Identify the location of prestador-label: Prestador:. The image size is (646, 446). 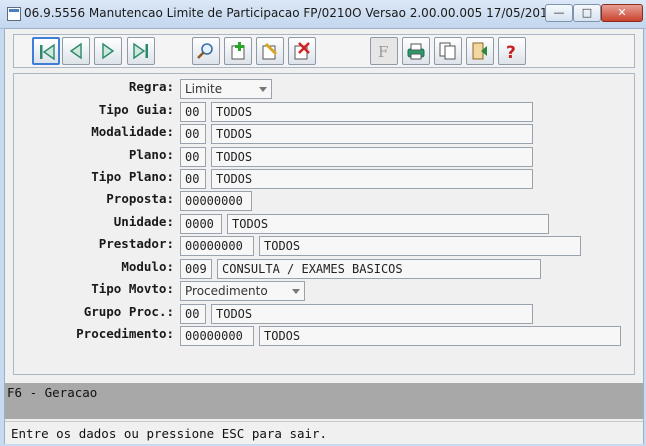
(136, 243).